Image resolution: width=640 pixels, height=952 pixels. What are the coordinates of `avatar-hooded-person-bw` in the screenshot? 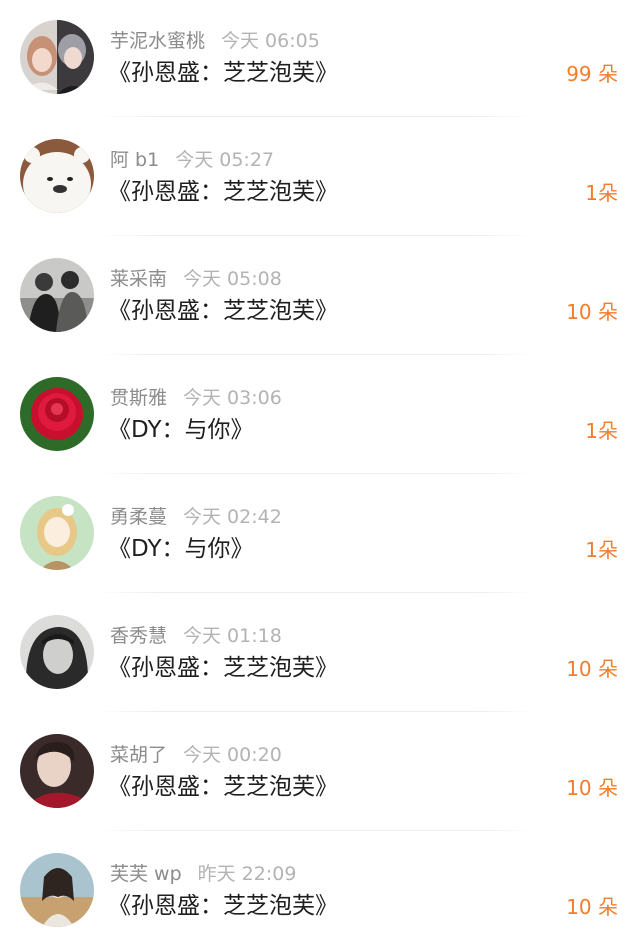 It's located at (57, 652).